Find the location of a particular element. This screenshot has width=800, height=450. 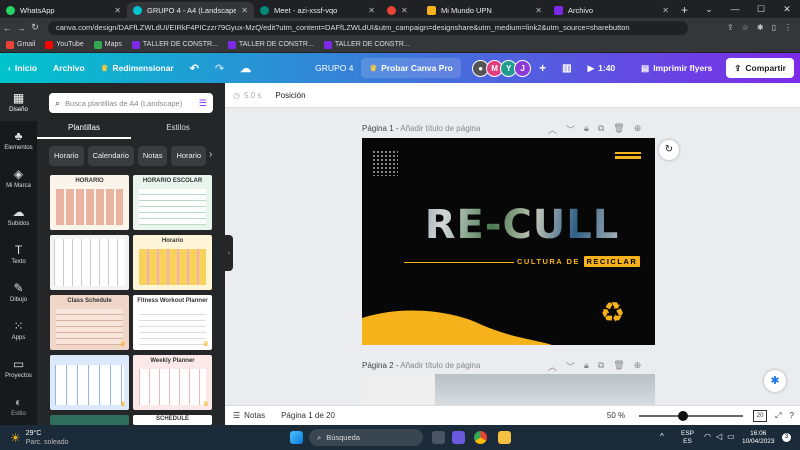

position-button: Posición is located at coordinates (290, 95).